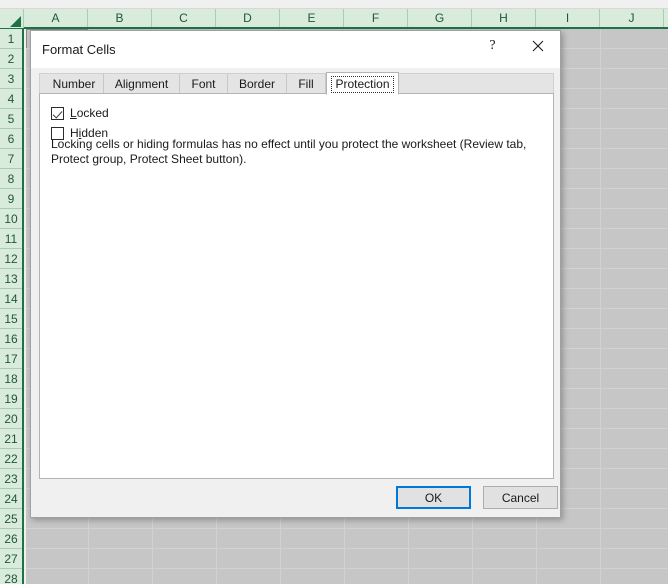 Image resolution: width=668 pixels, height=584 pixels. Describe the element at coordinates (11, 419) in the screenshot. I see `row-header-20: 20` at that location.